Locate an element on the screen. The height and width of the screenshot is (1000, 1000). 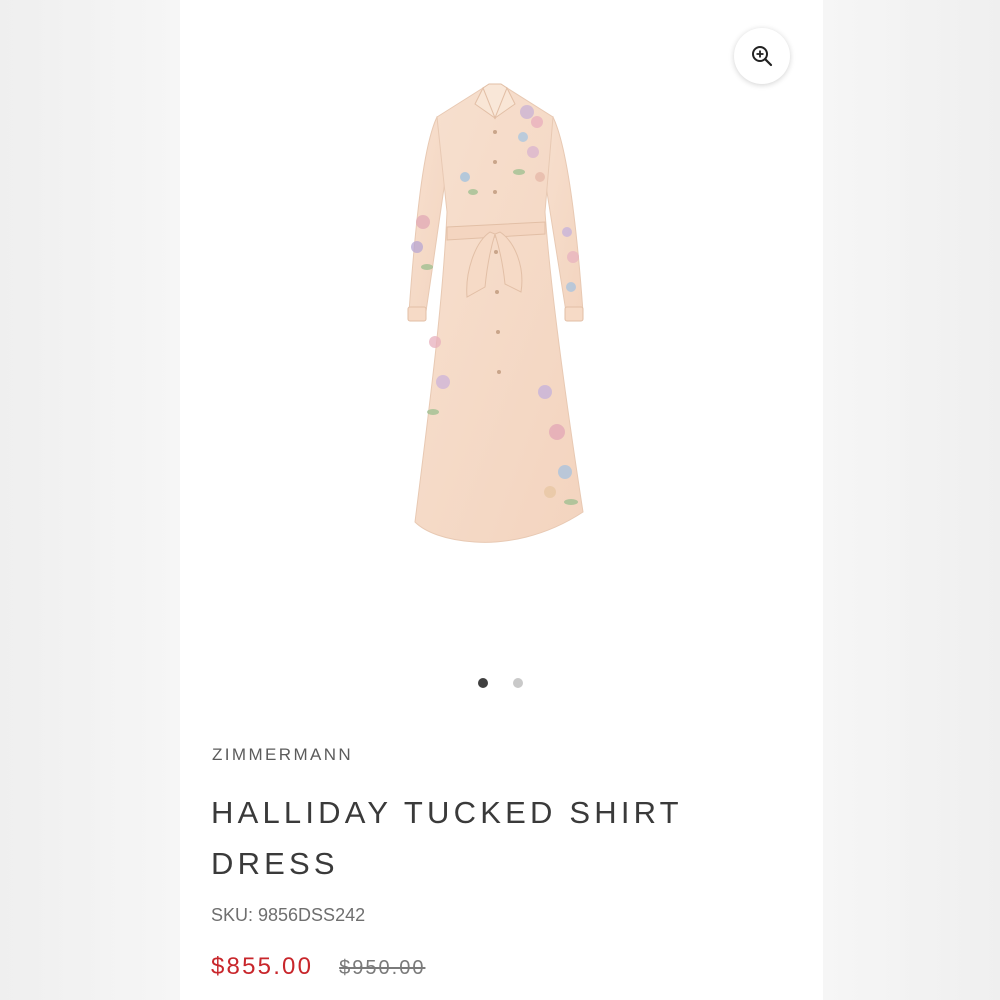
gallery-pagination is located at coordinates (500, 683).